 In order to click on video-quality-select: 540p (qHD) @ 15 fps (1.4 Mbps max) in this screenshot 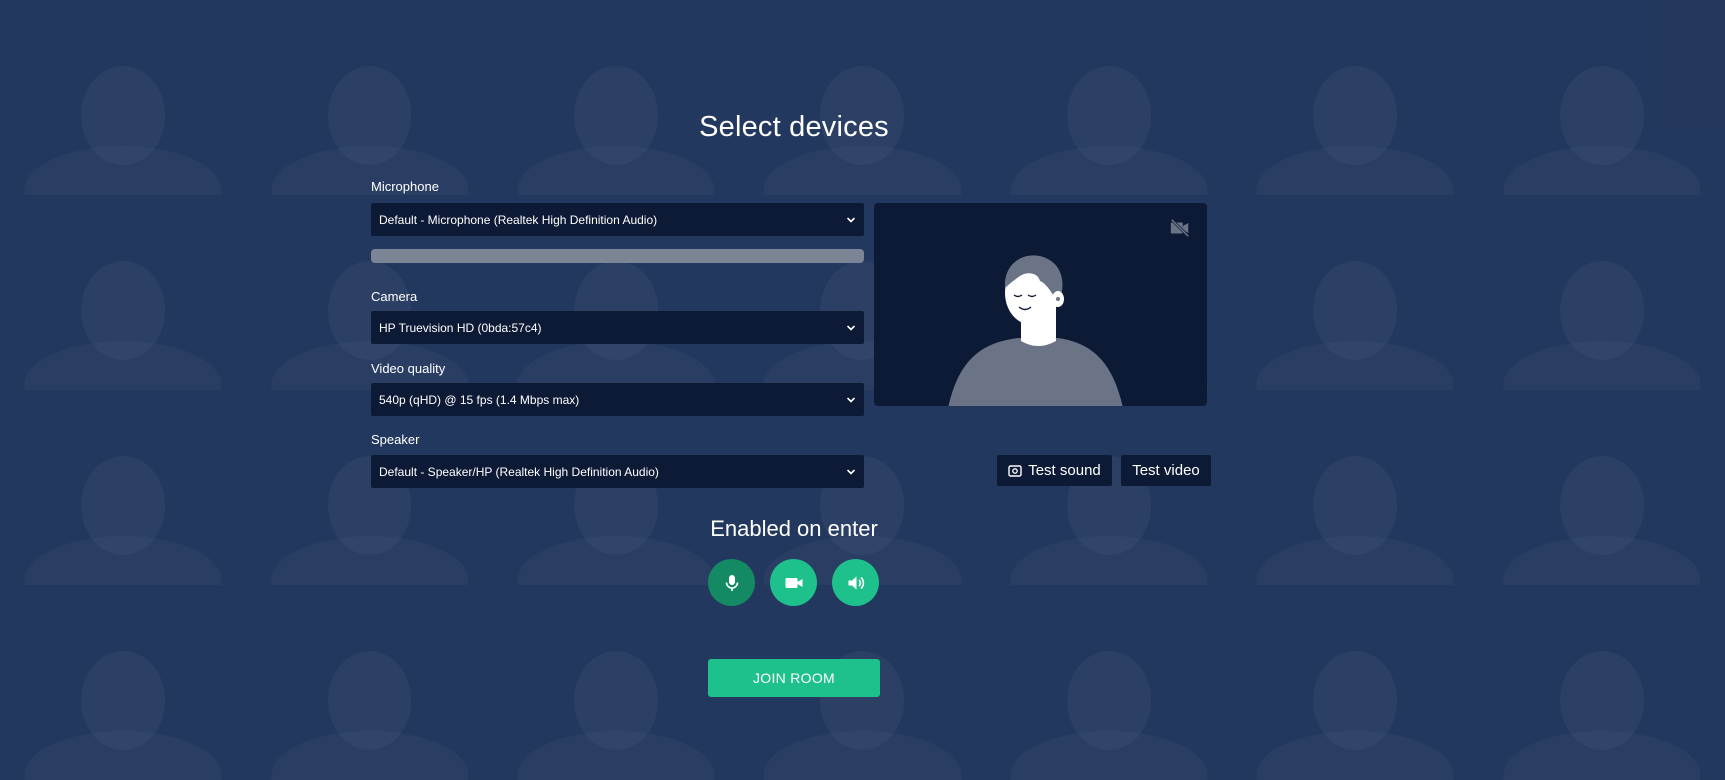, I will do `click(617, 399)`.